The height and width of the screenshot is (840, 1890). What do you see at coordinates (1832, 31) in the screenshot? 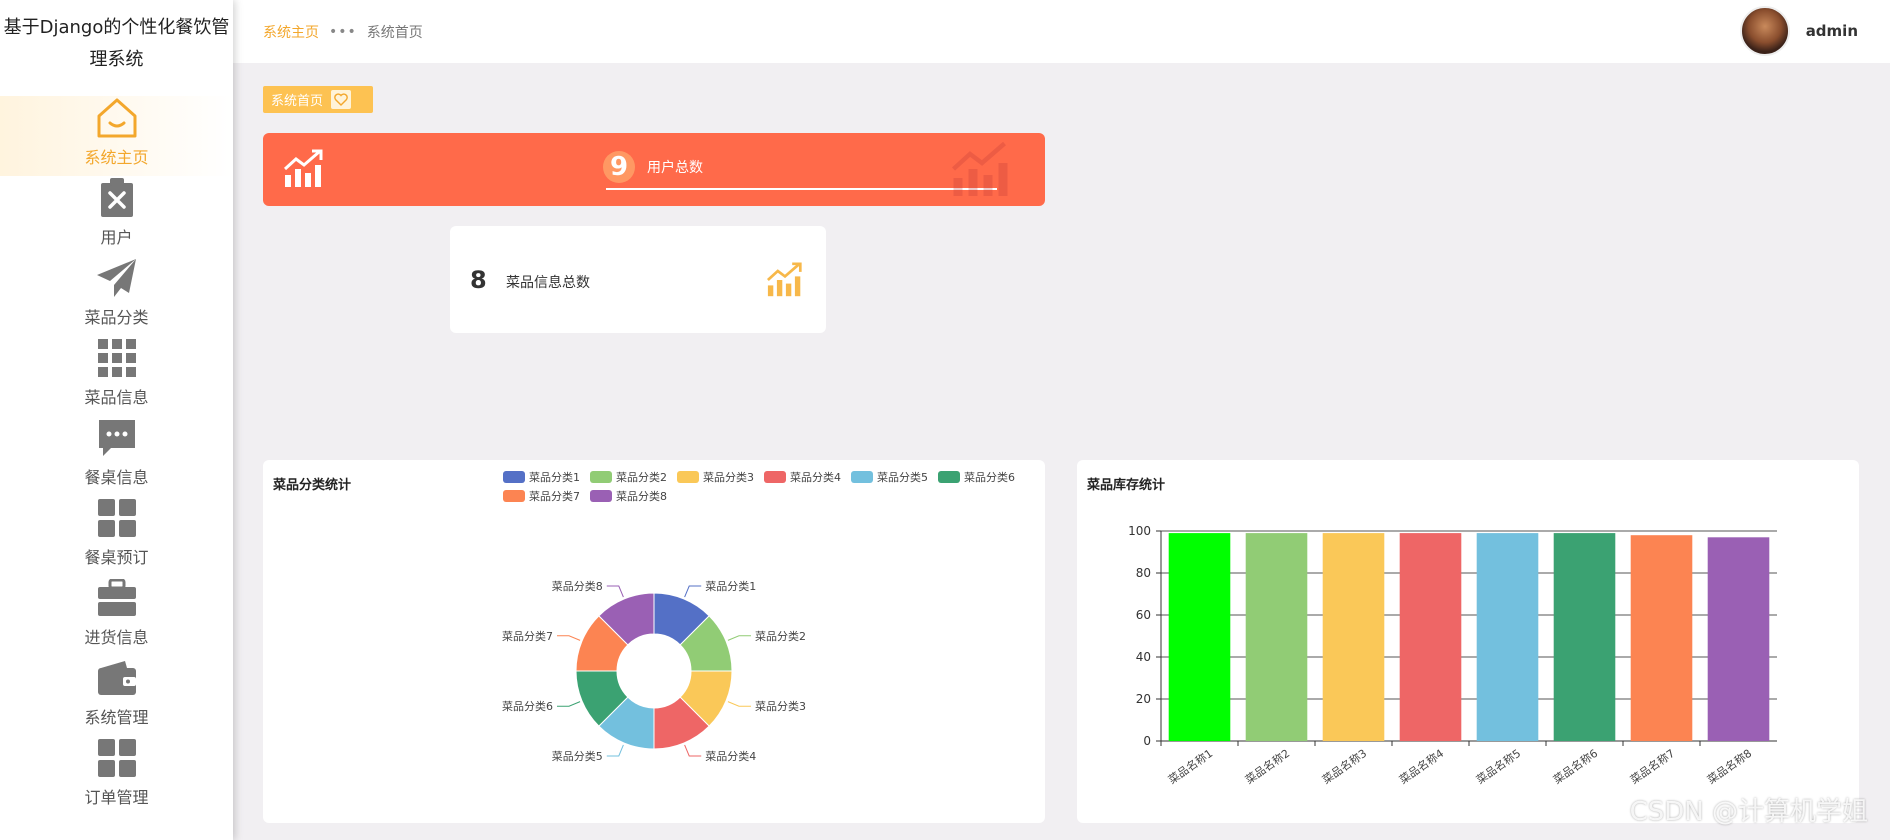
I see `username: admin` at bounding box center [1832, 31].